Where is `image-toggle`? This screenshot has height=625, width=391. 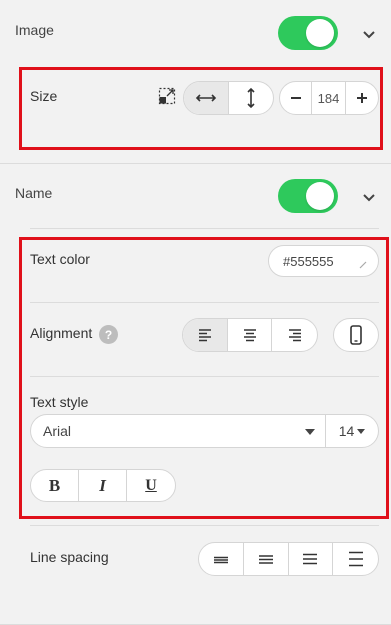 image-toggle is located at coordinates (308, 33).